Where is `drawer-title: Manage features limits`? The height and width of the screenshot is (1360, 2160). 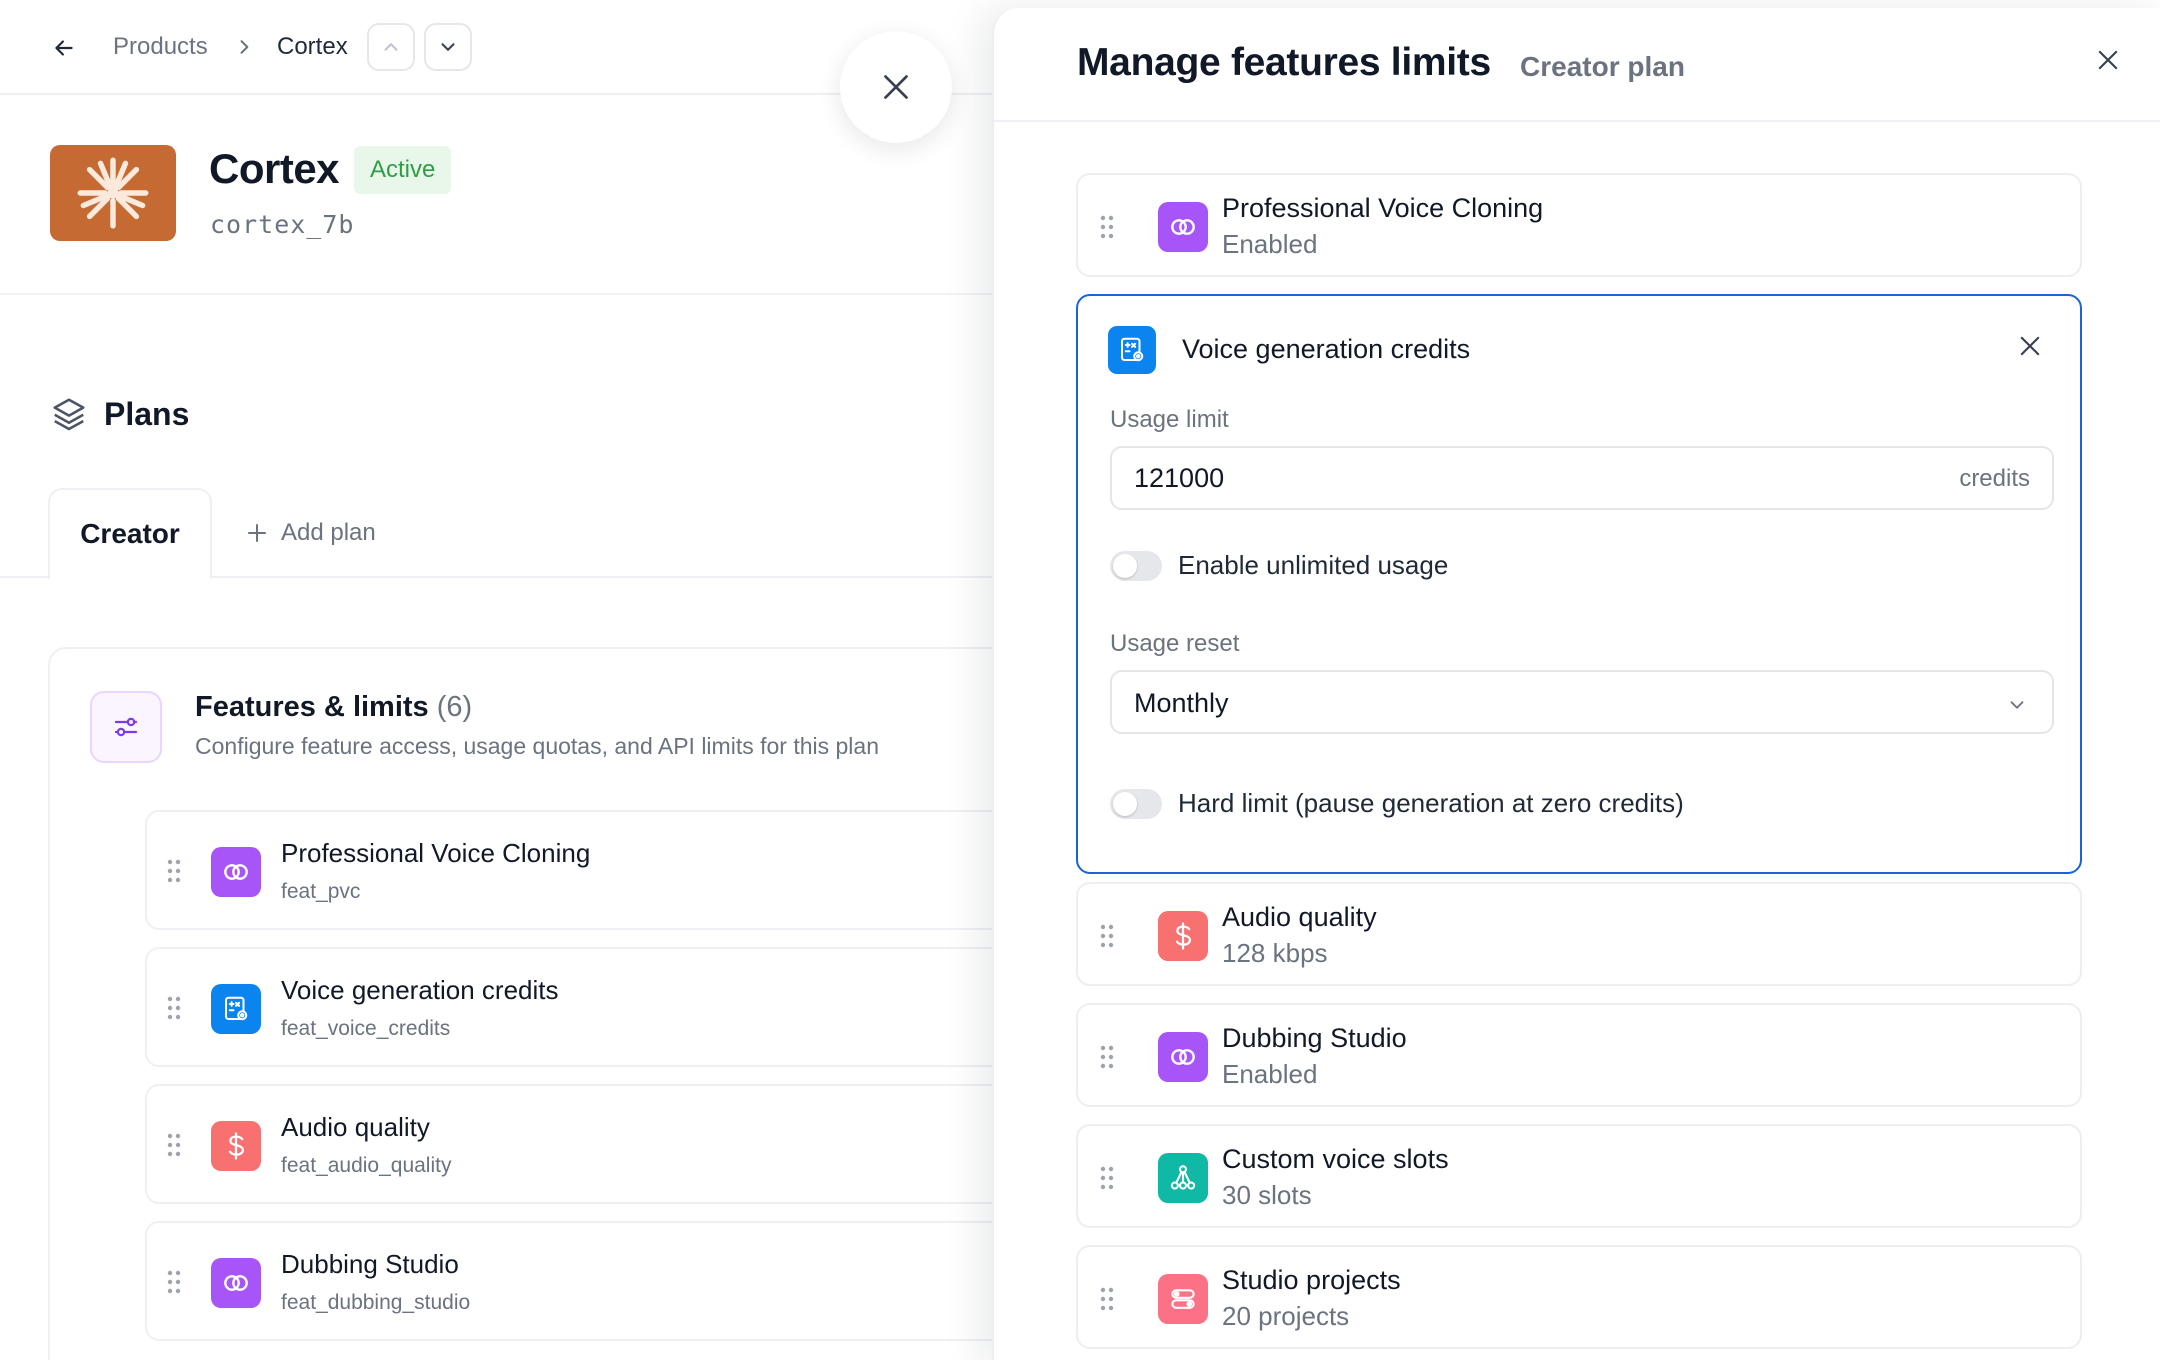 drawer-title: Manage features limits is located at coordinates (1284, 62).